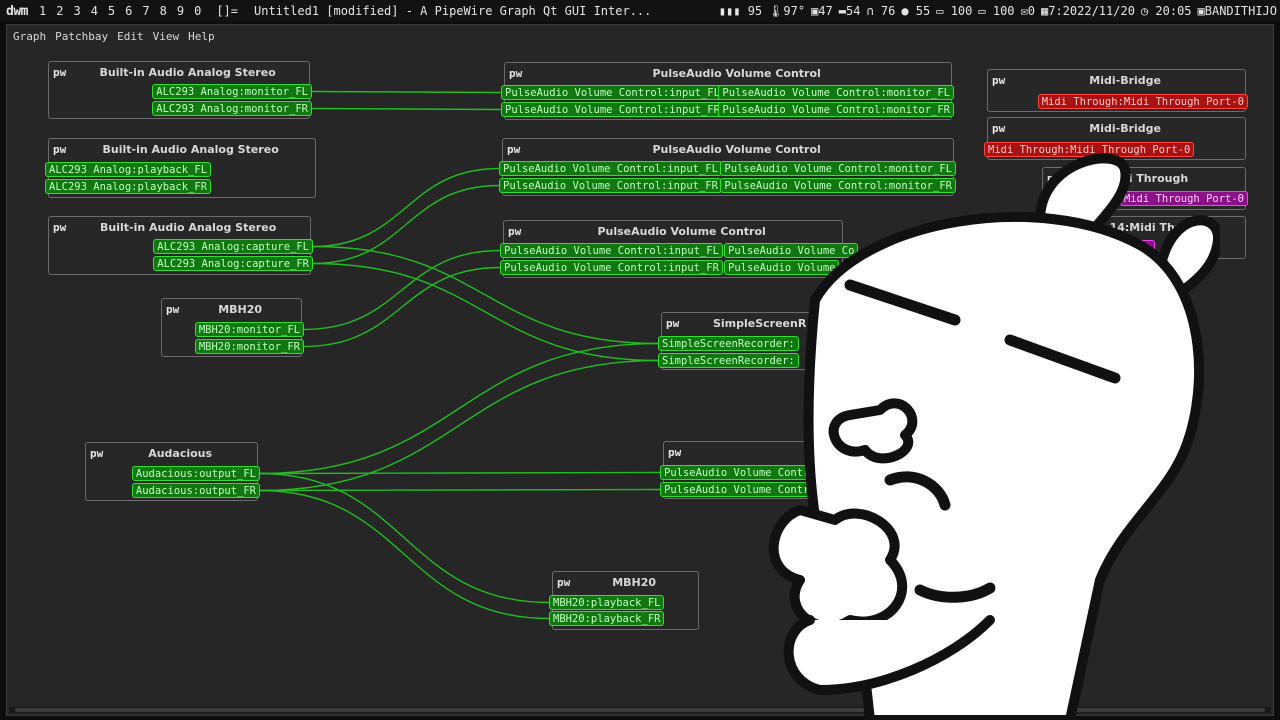 The height and width of the screenshot is (720, 1280). Describe the element at coordinates (232, 108) in the screenshot. I see `port-monitor-fr: ALC293 Analog:monitor_FR` at that location.